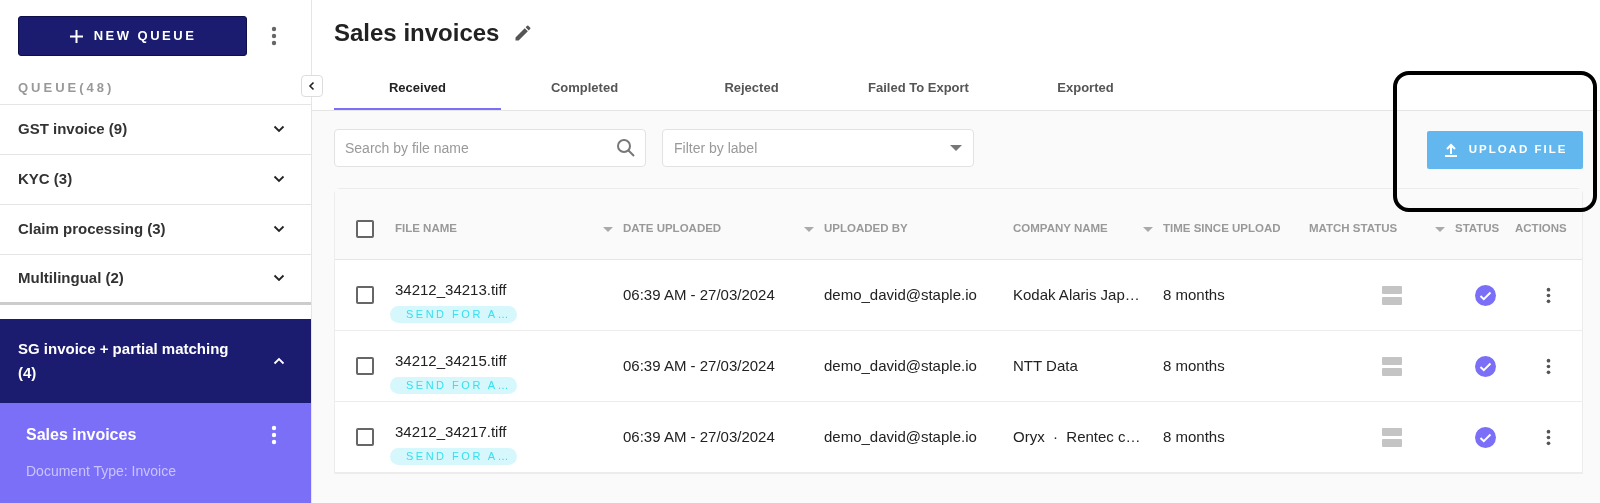  I want to click on new-queue-button: NEW QUEUE, so click(132, 36).